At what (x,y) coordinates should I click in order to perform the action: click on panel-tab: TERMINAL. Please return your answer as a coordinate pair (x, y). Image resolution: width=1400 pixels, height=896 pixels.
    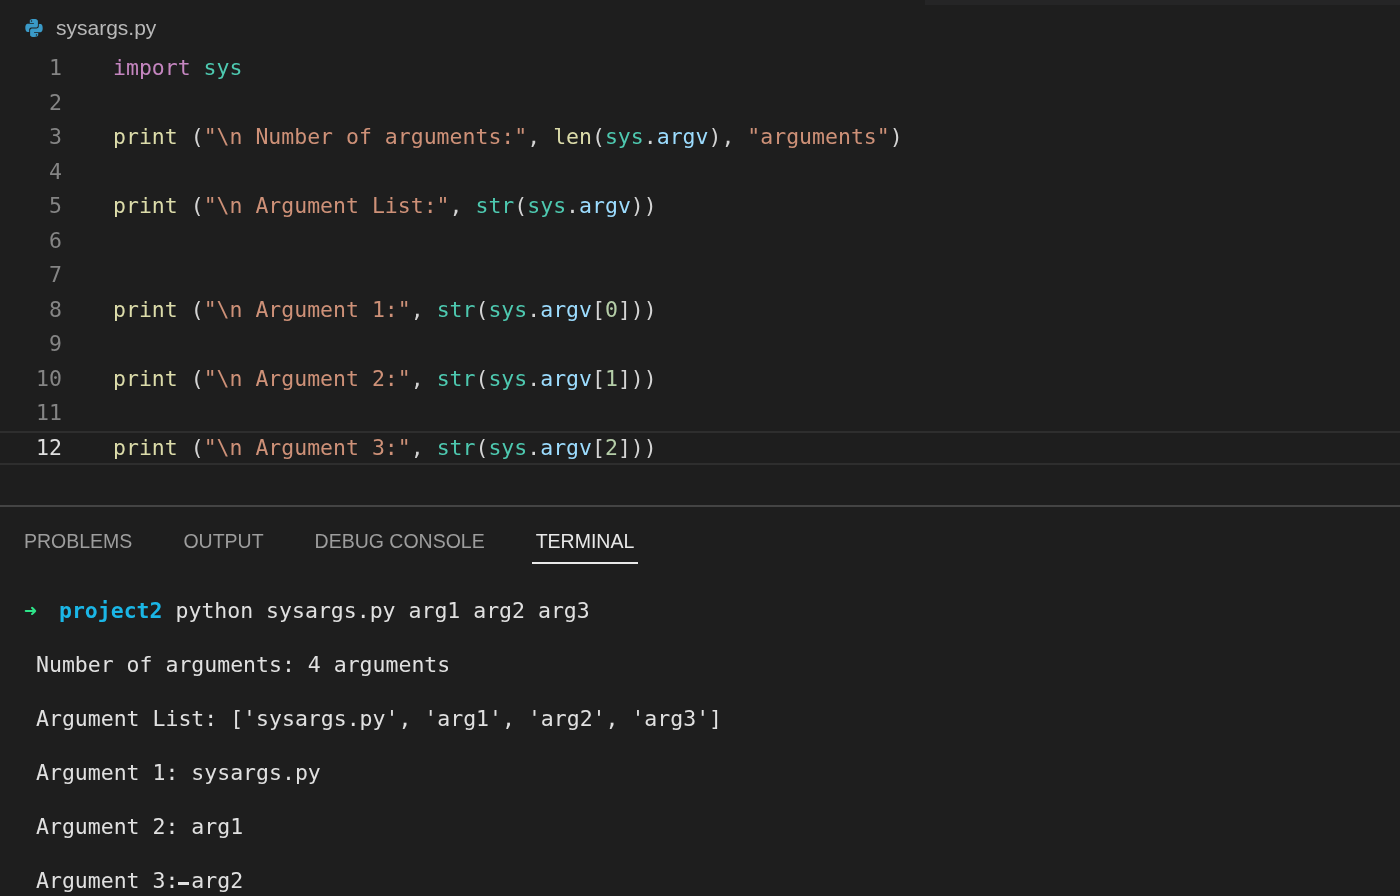
    Looking at the image, I should click on (585, 544).